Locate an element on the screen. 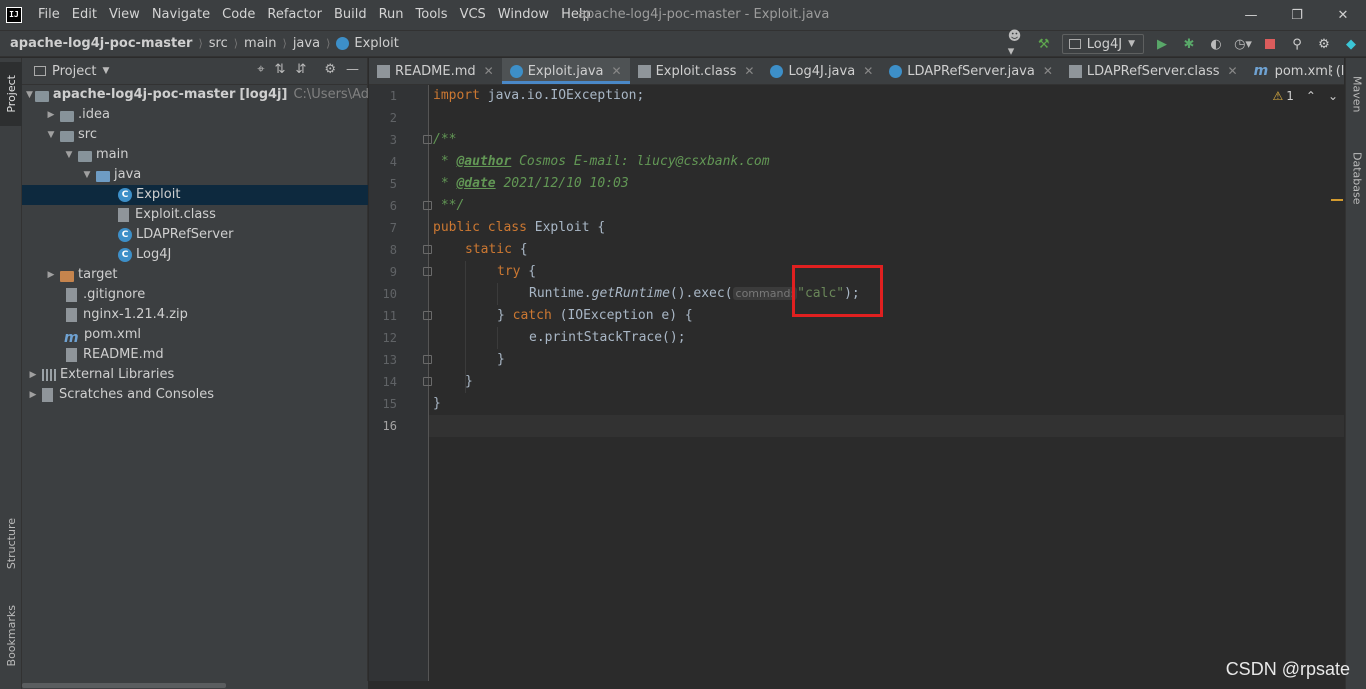  coverage-icon: ◐ is located at coordinates (1216, 44).